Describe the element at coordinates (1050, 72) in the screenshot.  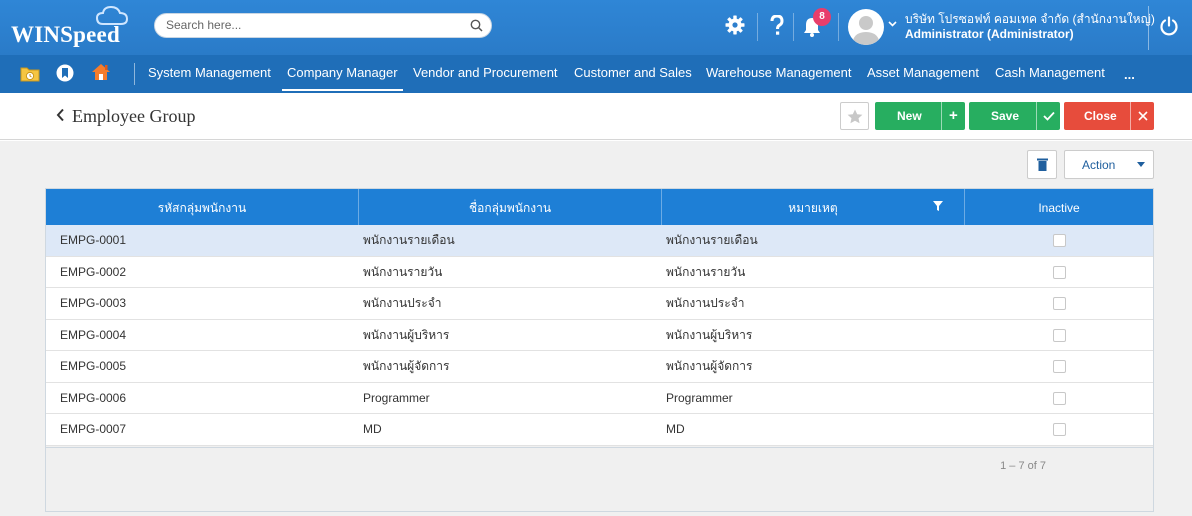
I see `nav-cash-management: Cash Management` at that location.